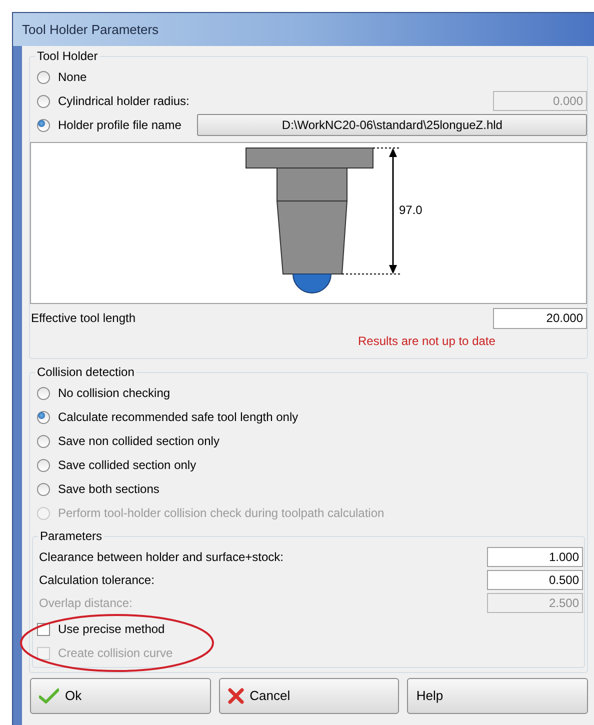  I want to click on number-field: 1.000, so click(535, 556).